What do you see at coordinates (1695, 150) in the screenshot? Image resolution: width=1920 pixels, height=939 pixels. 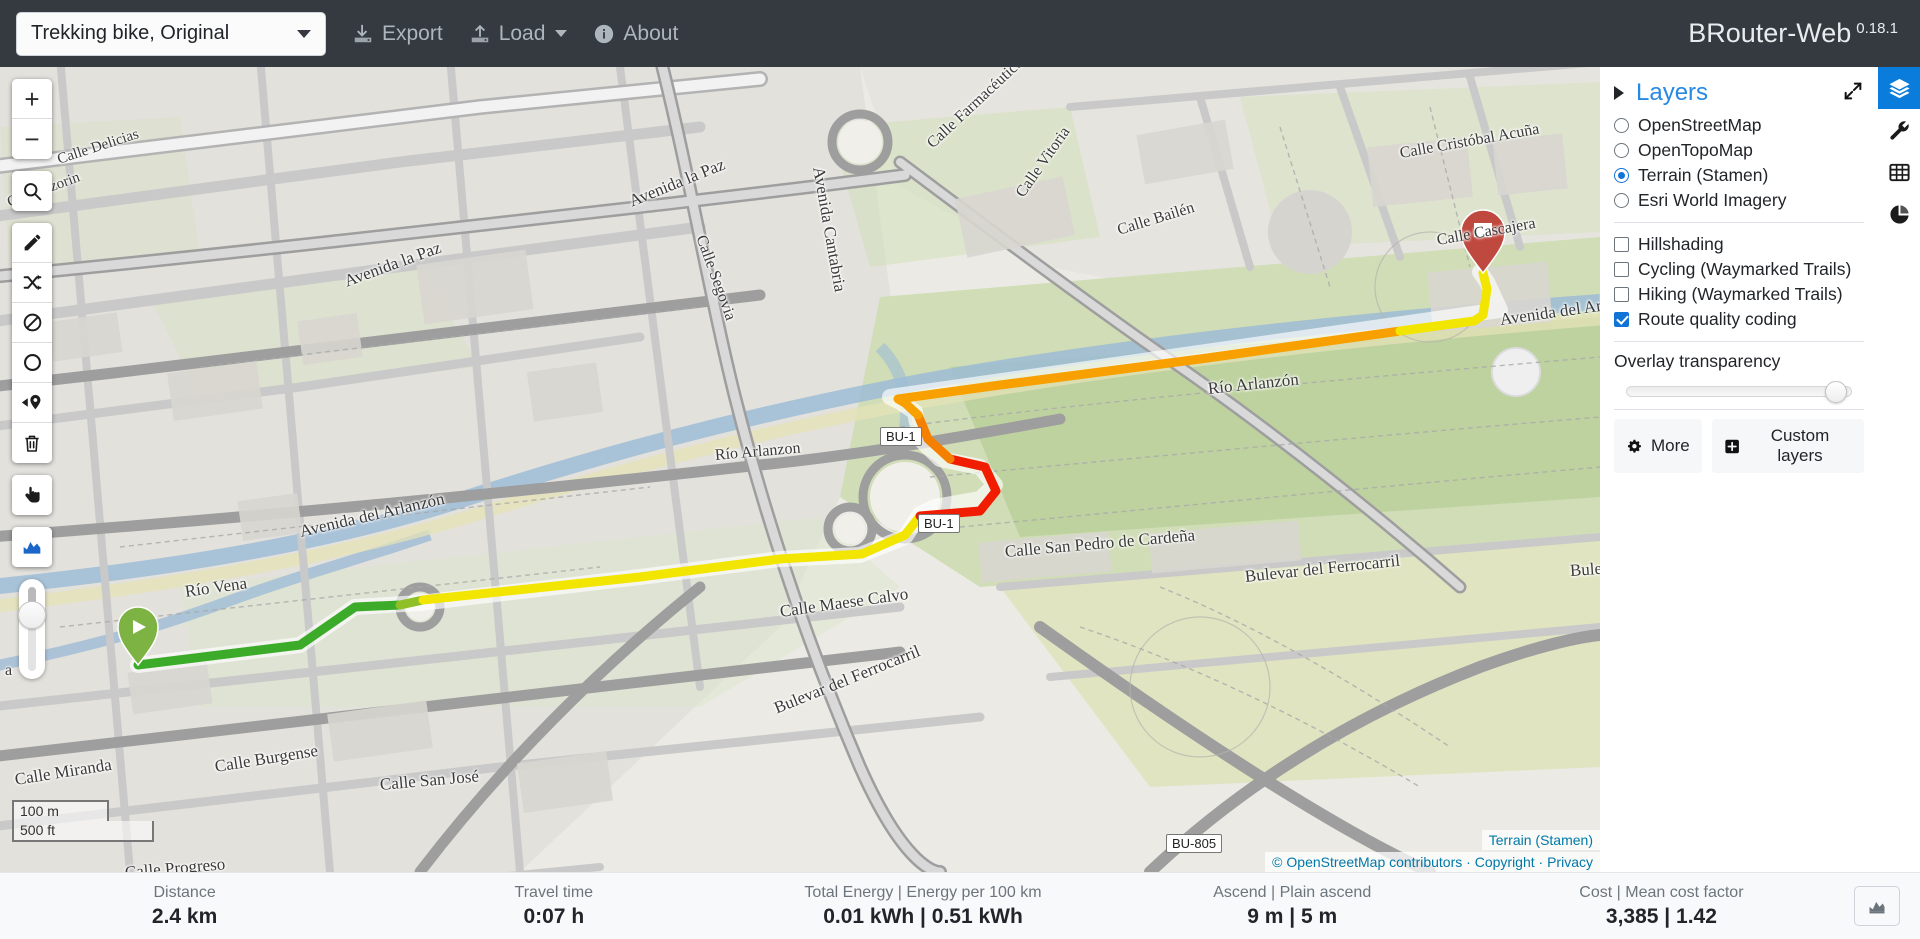 I see `base-layer-label: OpenTopoMap` at bounding box center [1695, 150].